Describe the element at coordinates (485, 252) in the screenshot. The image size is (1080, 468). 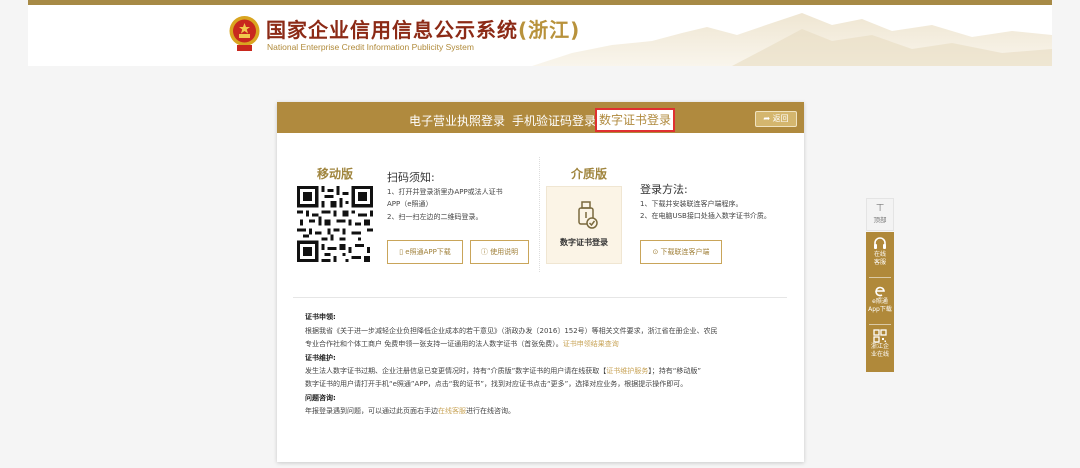
I see `info-circle-icon: ⓘ` at that location.